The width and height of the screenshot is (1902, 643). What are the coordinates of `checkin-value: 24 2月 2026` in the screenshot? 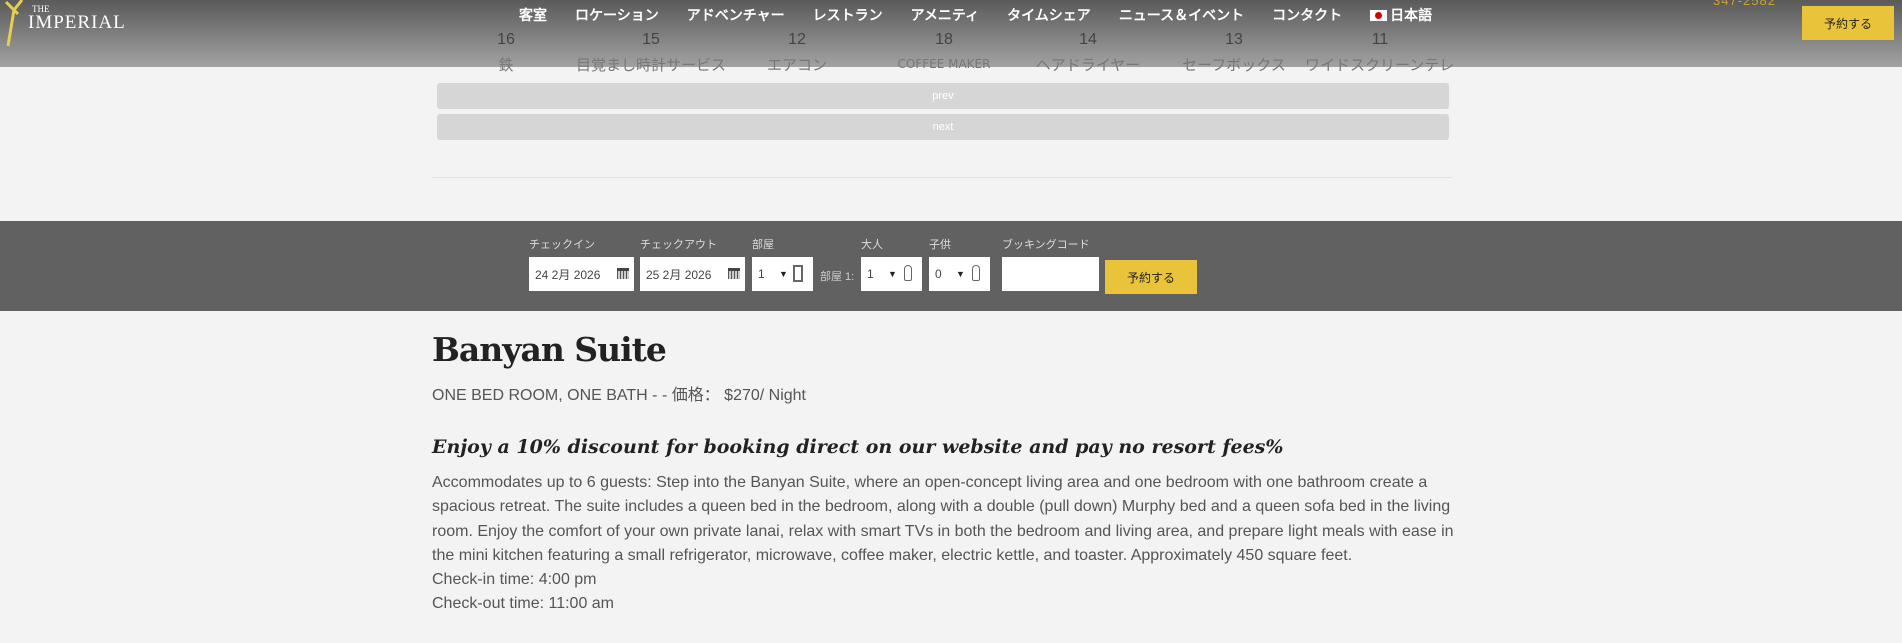 It's located at (568, 274).